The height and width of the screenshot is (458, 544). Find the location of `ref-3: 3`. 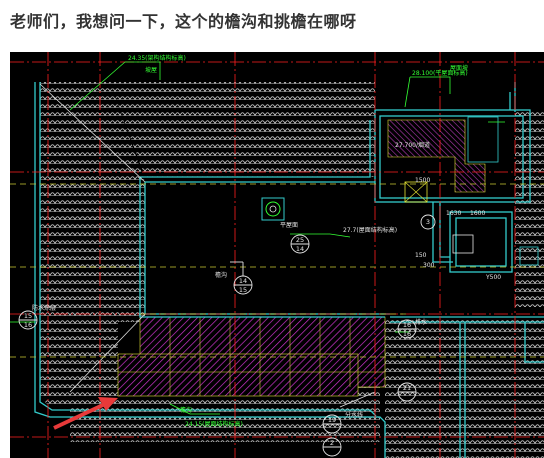

ref-3: 3 is located at coordinates (428, 222).